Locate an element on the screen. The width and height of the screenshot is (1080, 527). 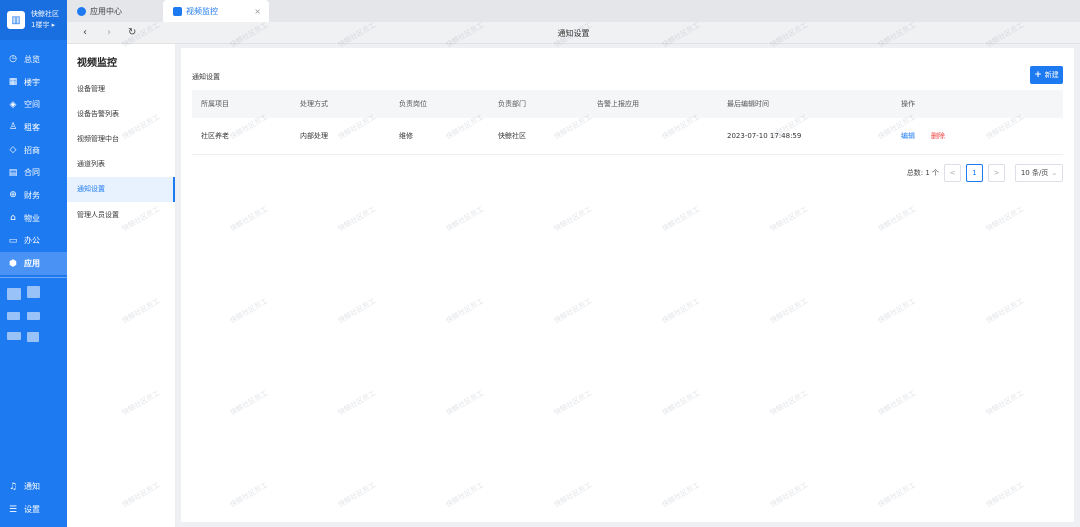
cell-actions: 编辑 删除 is located at coordinates (923, 136).